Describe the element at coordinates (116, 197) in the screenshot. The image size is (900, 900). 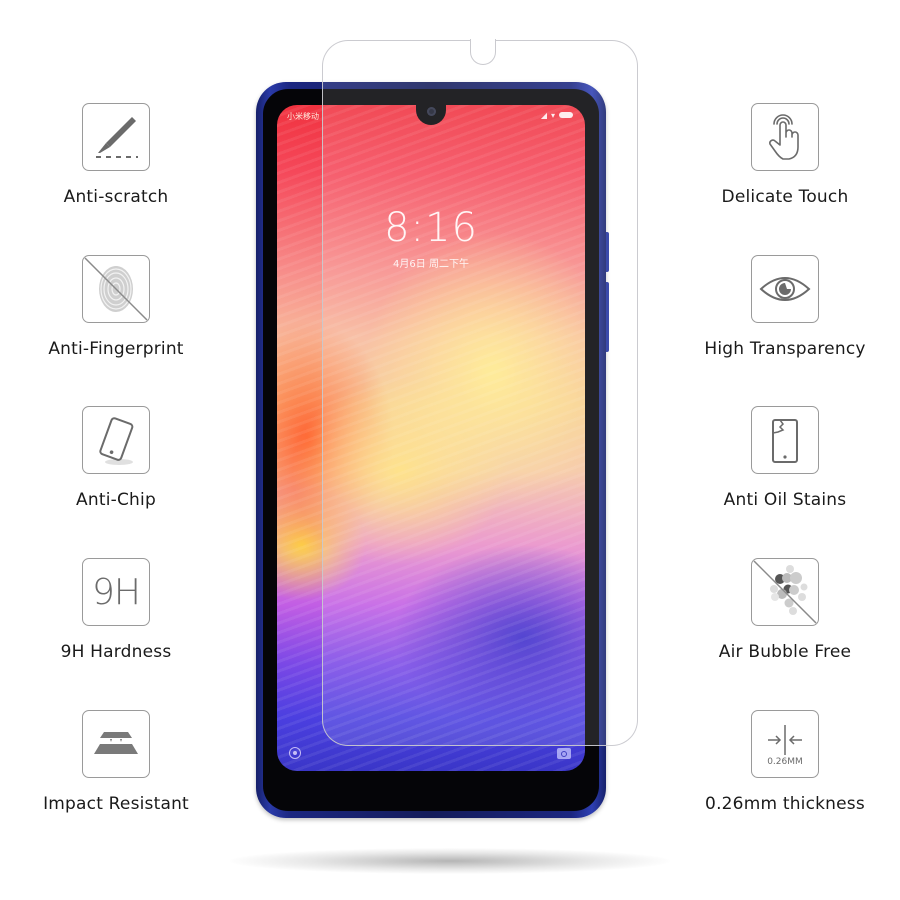
I see `feature-label: Anti-scratch` at that location.